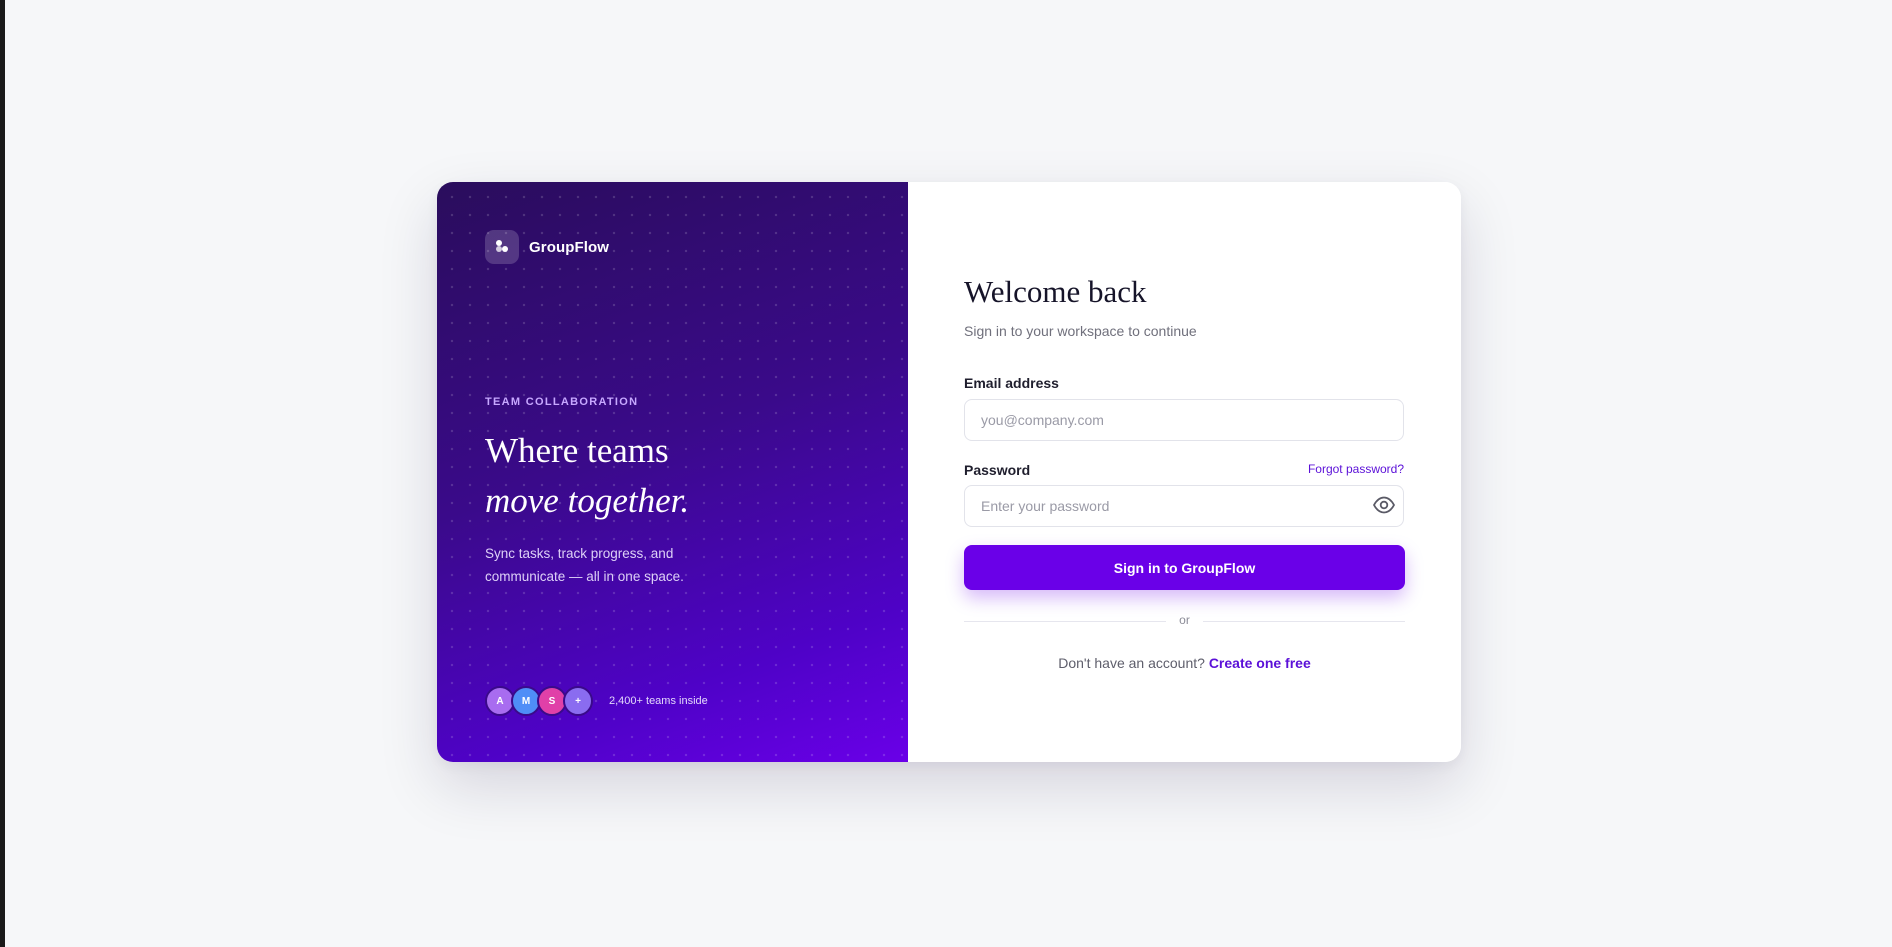 This screenshot has width=1892, height=947. Describe the element at coordinates (596, 701) in the screenshot. I see `social-proof: A M S + 2,400+ teams inside` at that location.